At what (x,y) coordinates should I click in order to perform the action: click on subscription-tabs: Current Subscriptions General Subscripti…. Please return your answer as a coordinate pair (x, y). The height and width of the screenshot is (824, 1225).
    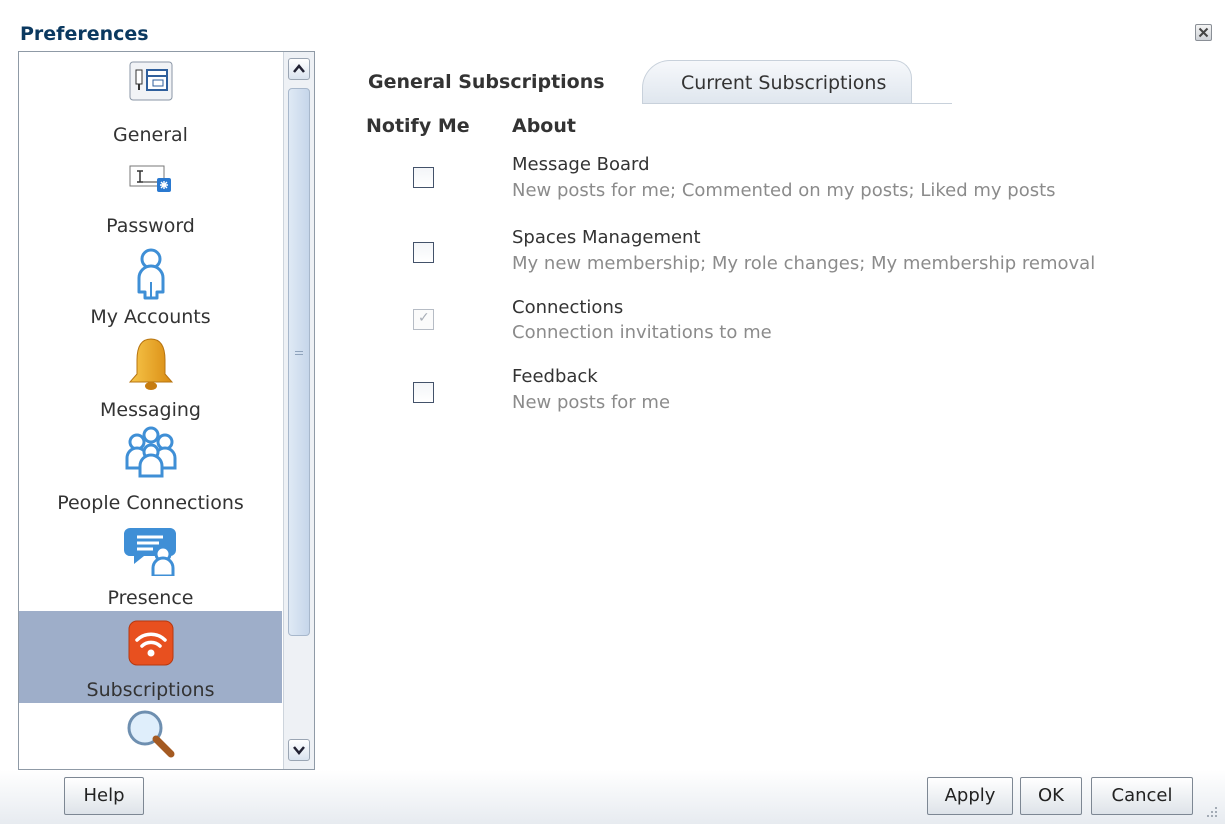
    Looking at the image, I should click on (641, 82).